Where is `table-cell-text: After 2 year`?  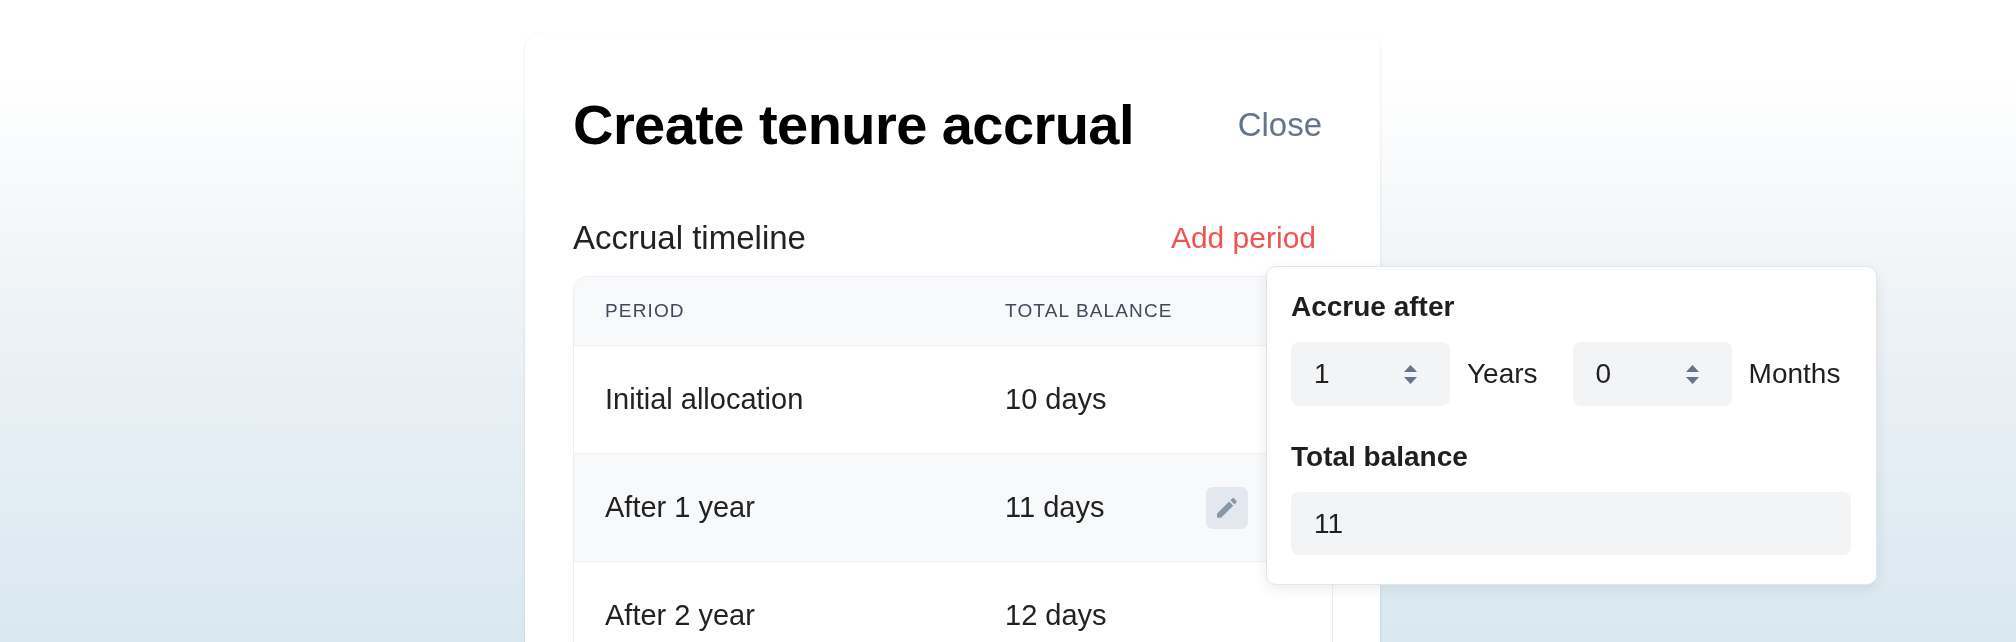 table-cell-text: After 2 year is located at coordinates (680, 615).